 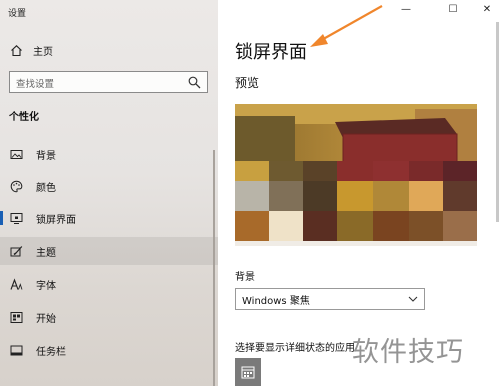 I want to click on content-scrollbar, so click(x=497, y=122).